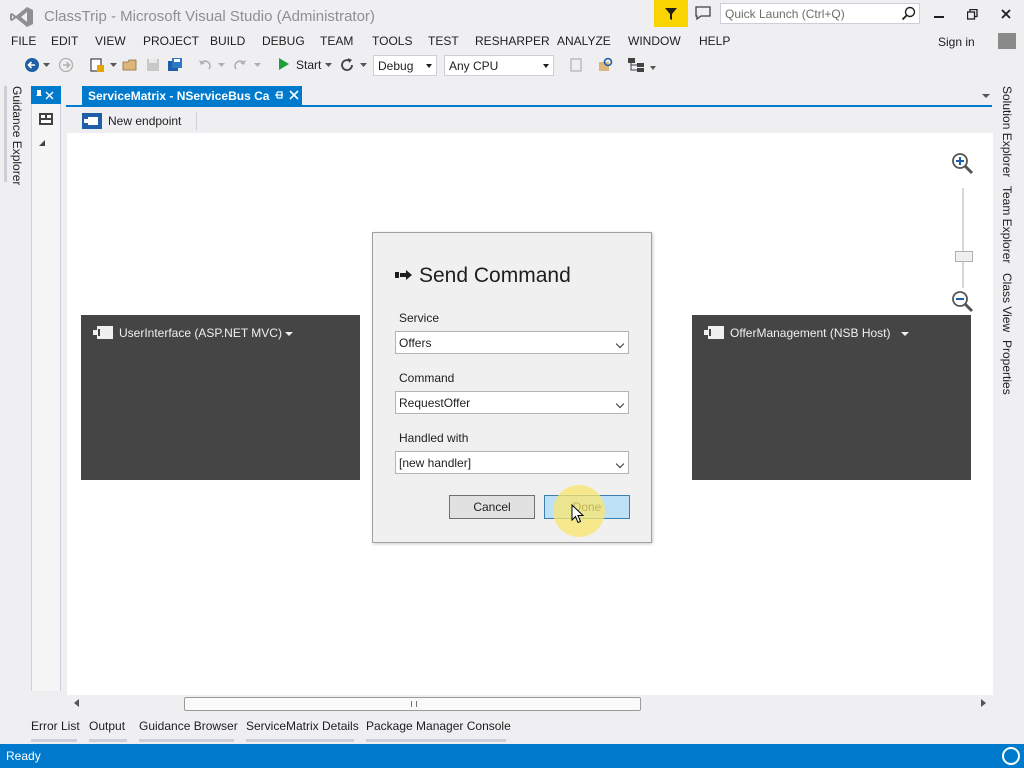 Image resolution: width=1024 pixels, height=768 pixels. Describe the element at coordinates (403, 275) in the screenshot. I see `send-arrow-icon` at that location.